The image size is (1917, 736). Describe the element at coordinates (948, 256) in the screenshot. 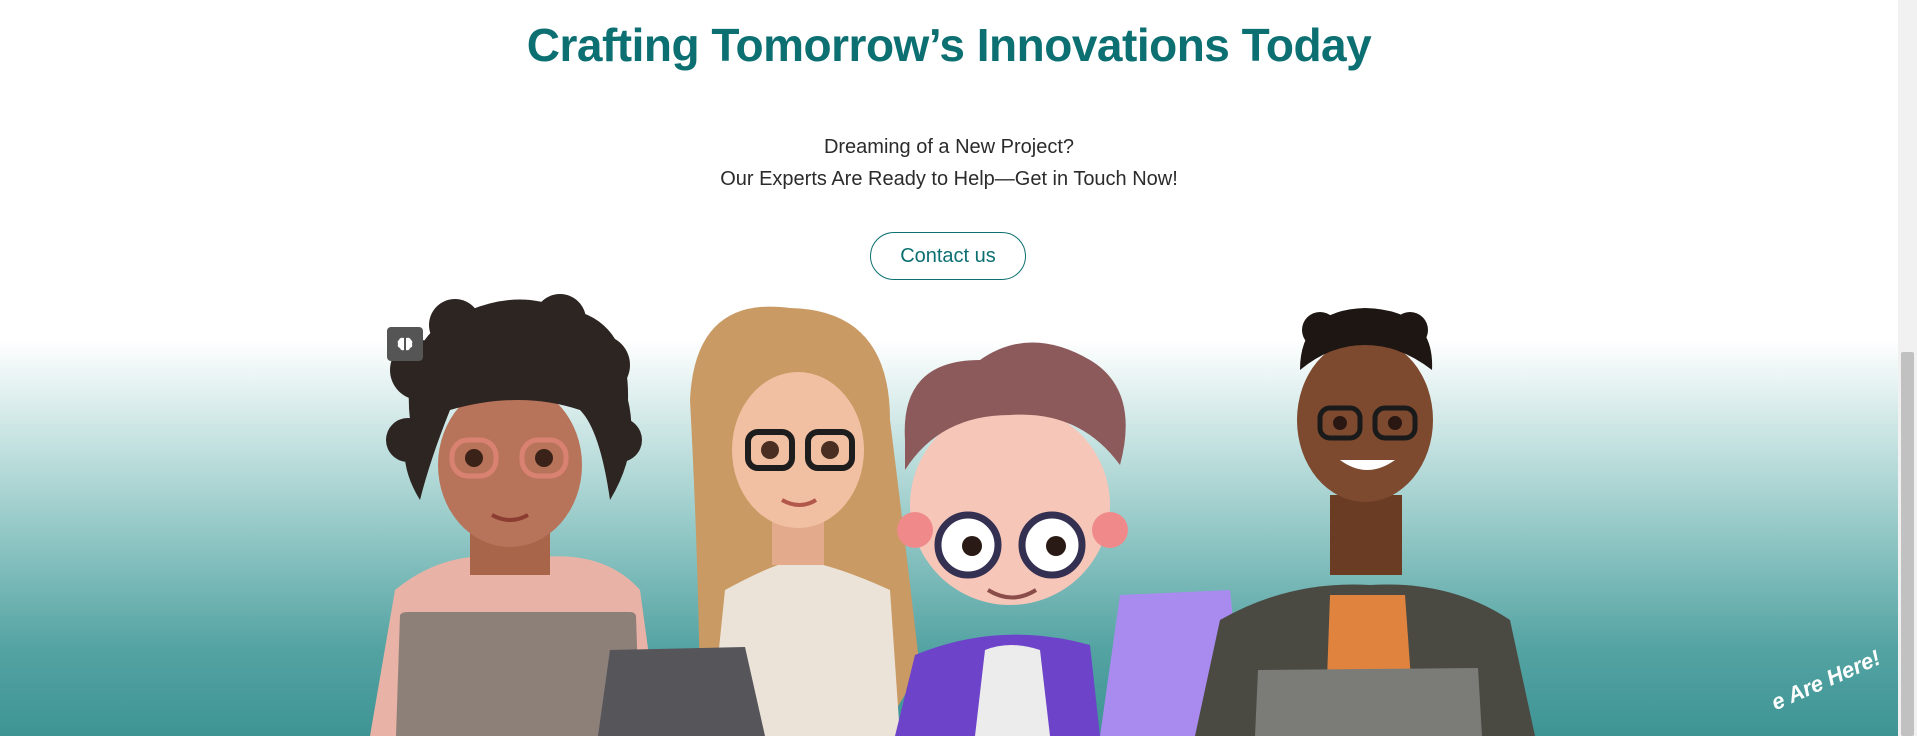

I see `contact-us-button: Contact us` at that location.